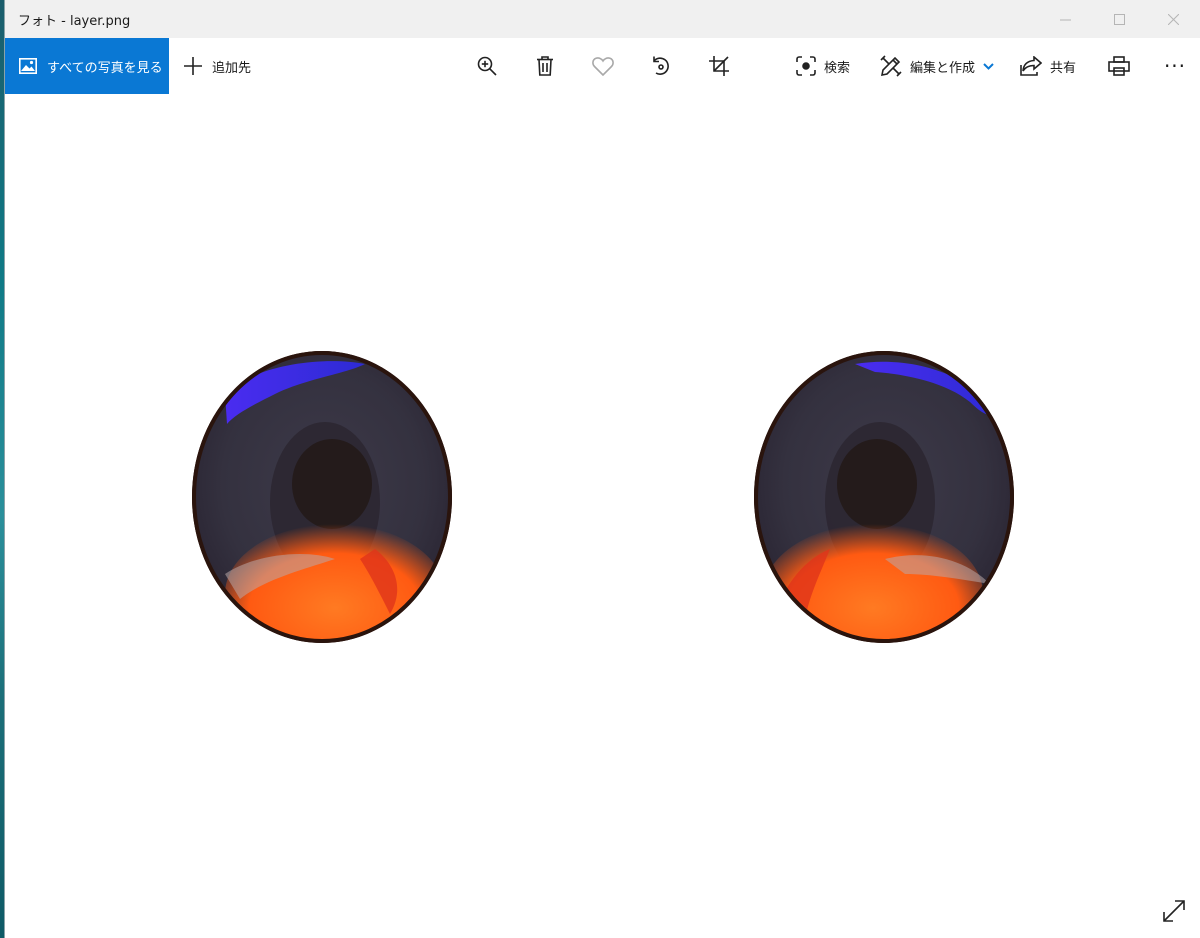 This screenshot has height=938, width=1200. I want to click on toolbar: すべての写真を見る 追加先 検索 編集と作成 共有 ···, so click(602, 66).